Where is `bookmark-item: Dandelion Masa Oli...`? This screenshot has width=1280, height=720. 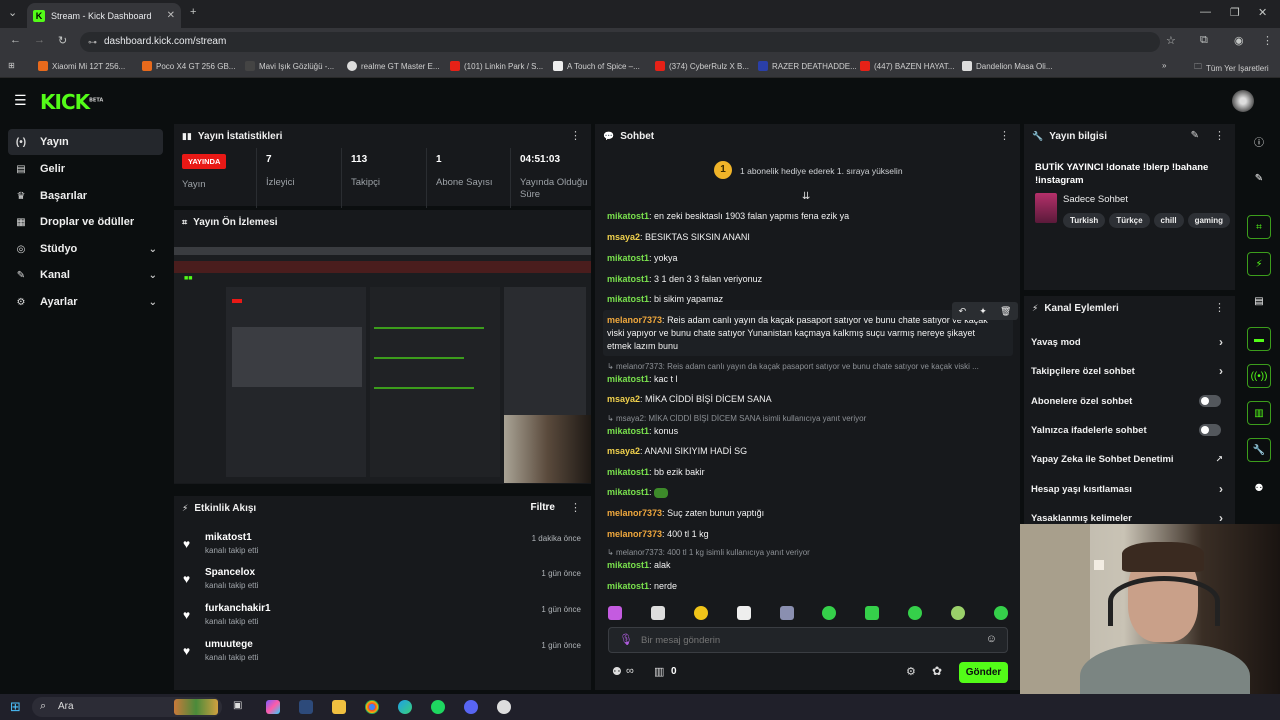 bookmark-item: Dandelion Masa Oli... is located at coordinates (1007, 66).